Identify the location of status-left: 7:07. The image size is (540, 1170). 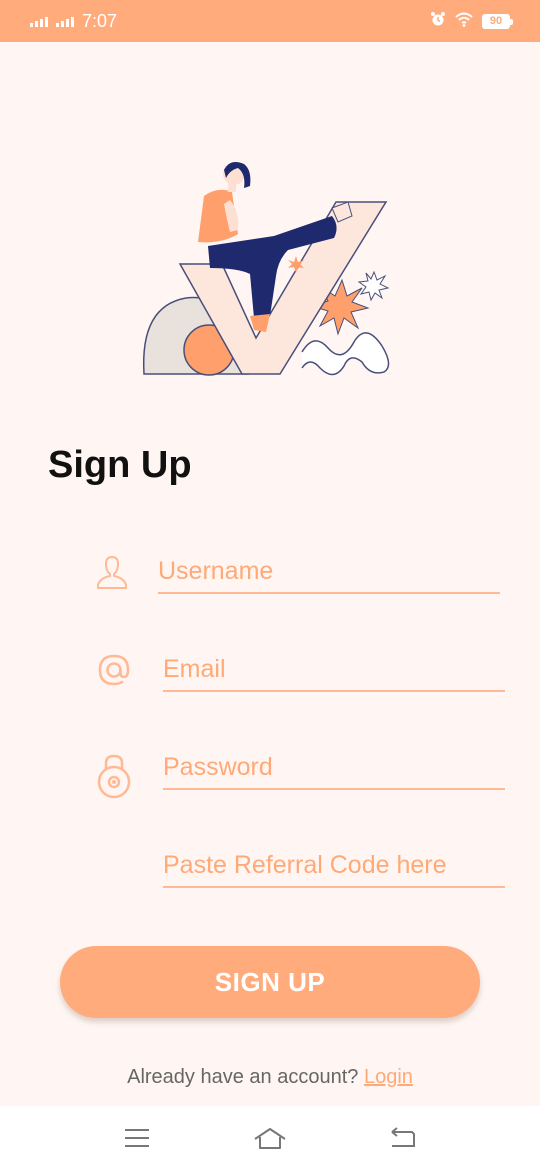
(73, 21).